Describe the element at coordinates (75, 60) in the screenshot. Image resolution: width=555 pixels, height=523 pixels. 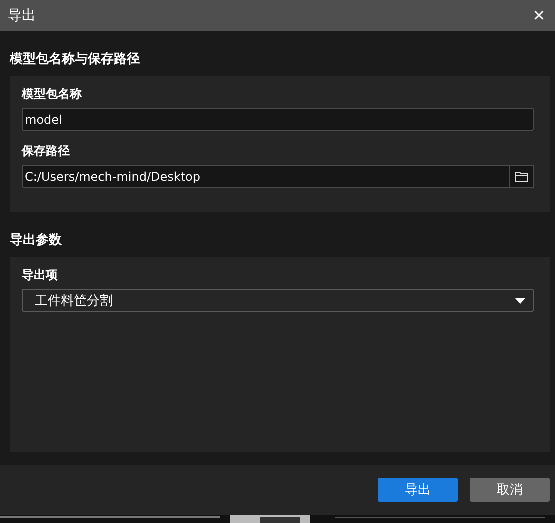
I see `section-title: 模型包名称与保存路径` at that location.